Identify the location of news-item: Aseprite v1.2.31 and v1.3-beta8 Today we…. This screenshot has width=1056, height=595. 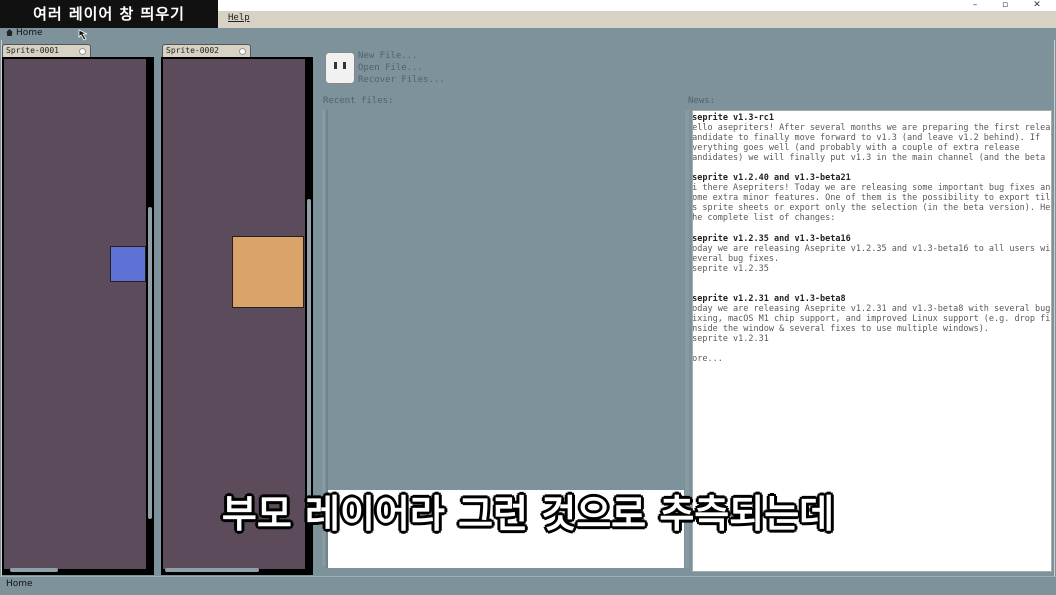
(871, 319).